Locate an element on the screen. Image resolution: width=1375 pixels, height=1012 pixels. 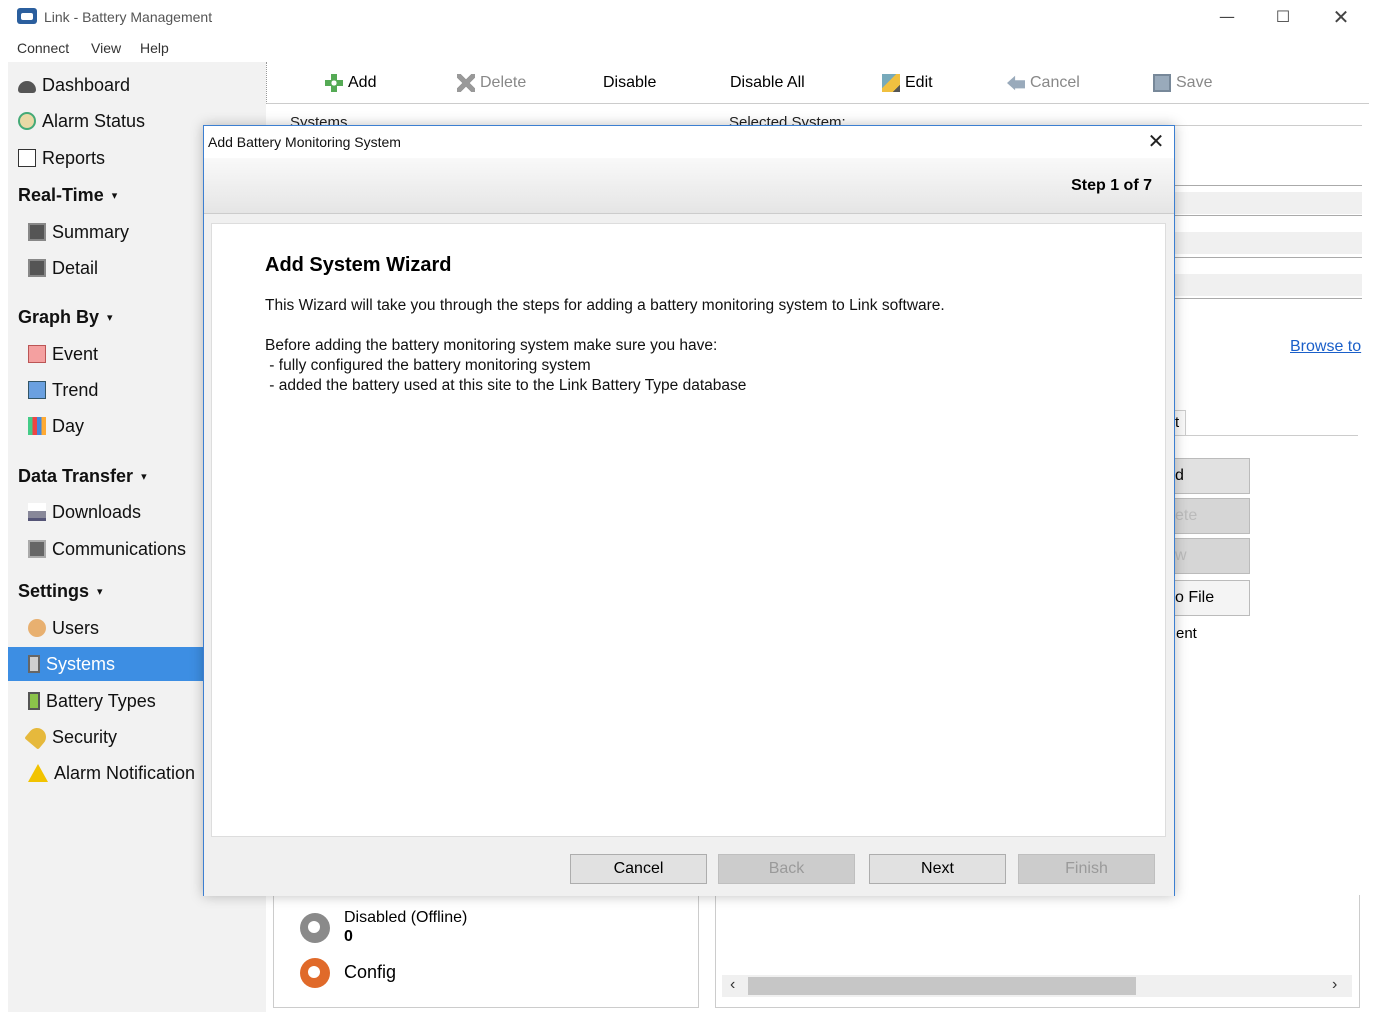
edit-label: Edit is located at coordinates (919, 82).